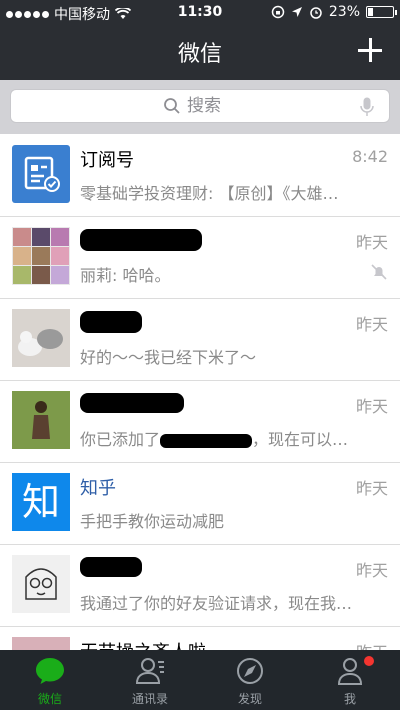 Image resolution: width=400 pixels, height=710 pixels. I want to click on microphone-icon, so click(367, 107).